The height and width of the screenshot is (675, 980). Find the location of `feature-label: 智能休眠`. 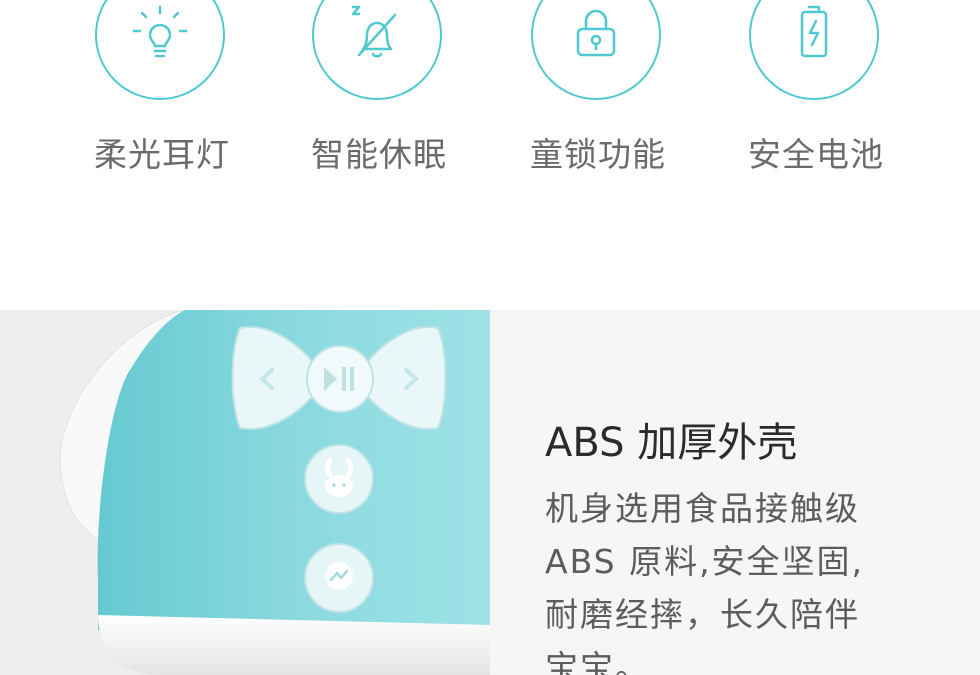

feature-label: 智能休眠 is located at coordinates (379, 154).